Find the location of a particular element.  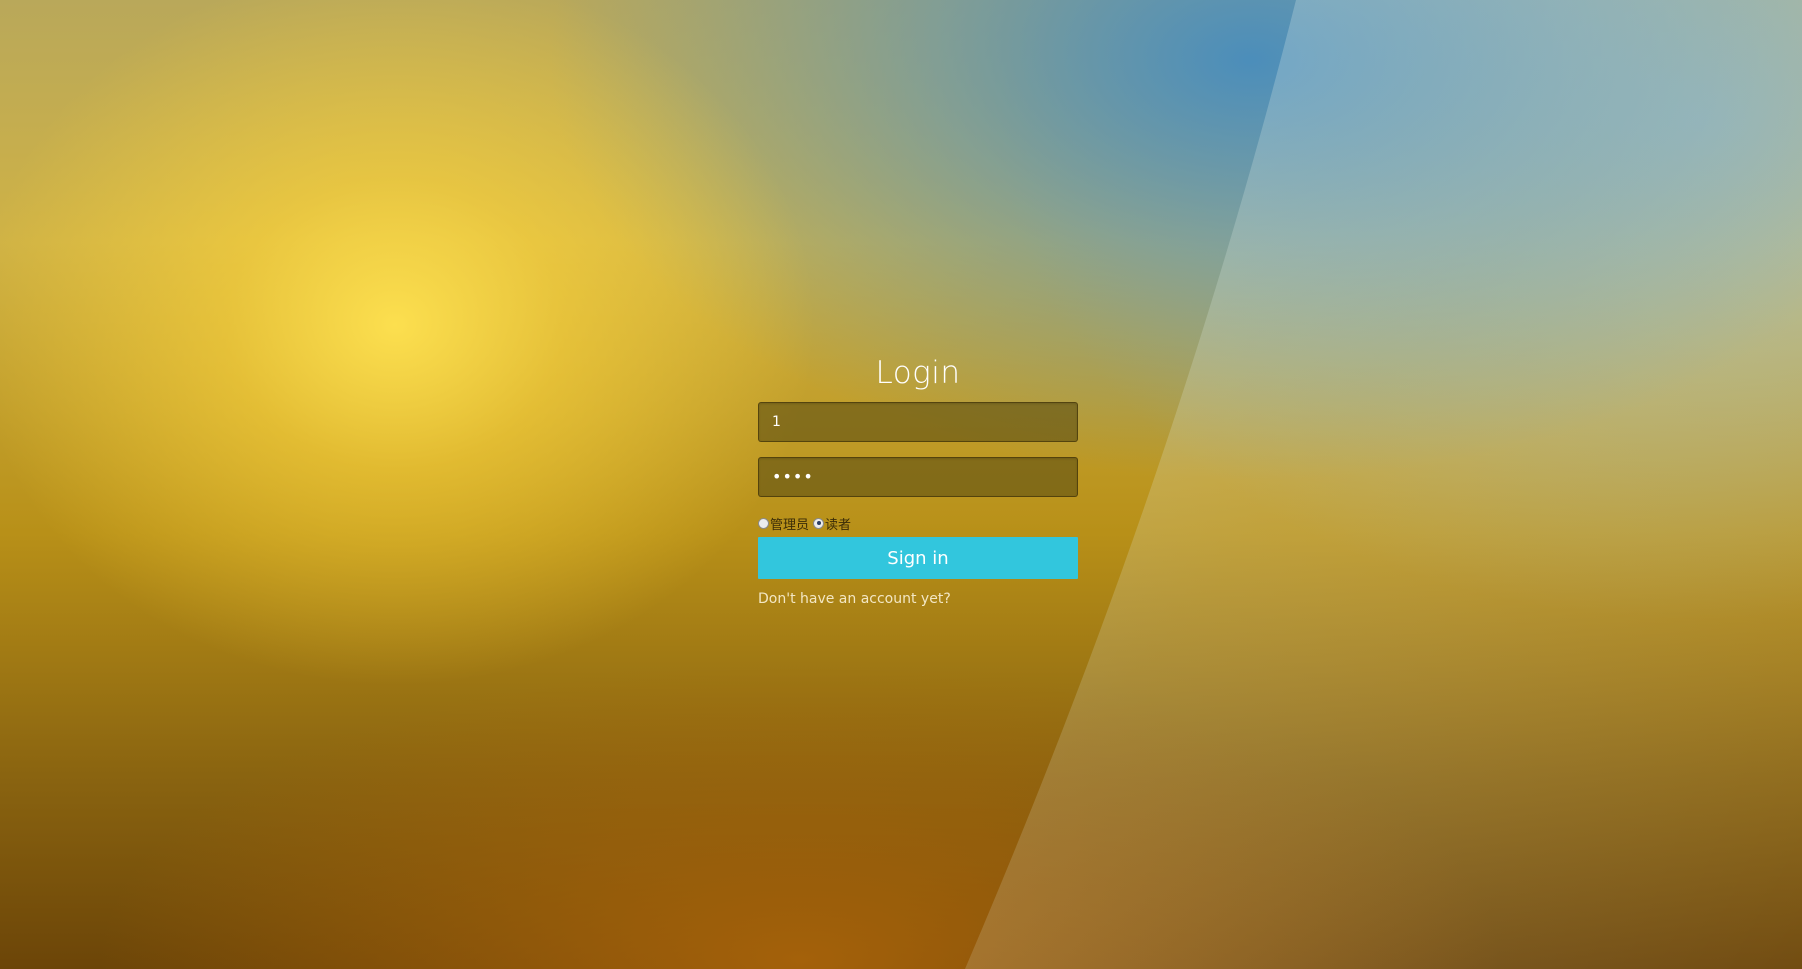

login-title: Login is located at coordinates (918, 373).